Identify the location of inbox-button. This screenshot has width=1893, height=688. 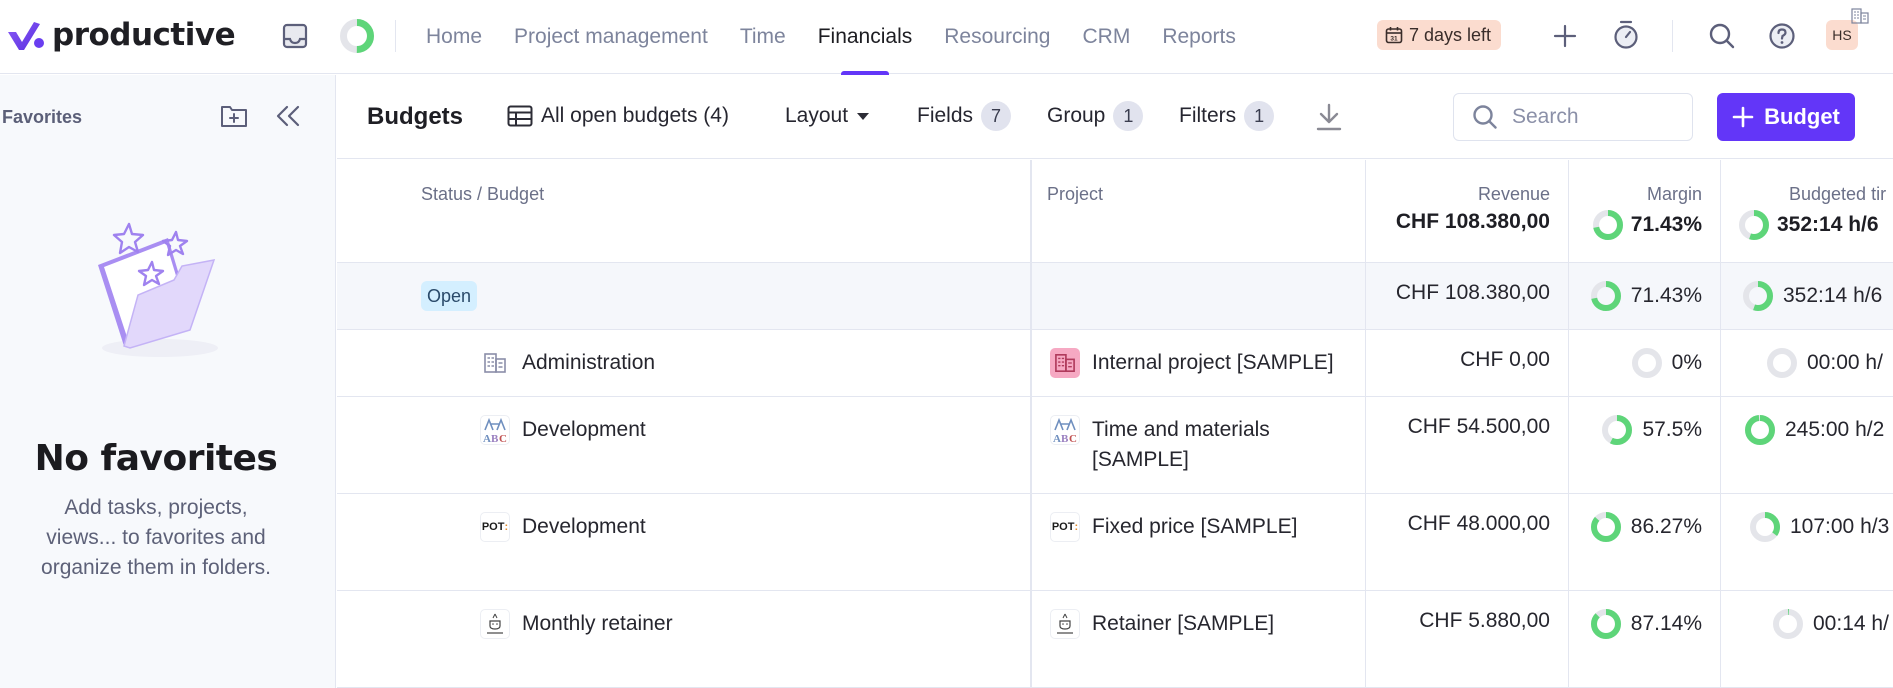
(295, 36).